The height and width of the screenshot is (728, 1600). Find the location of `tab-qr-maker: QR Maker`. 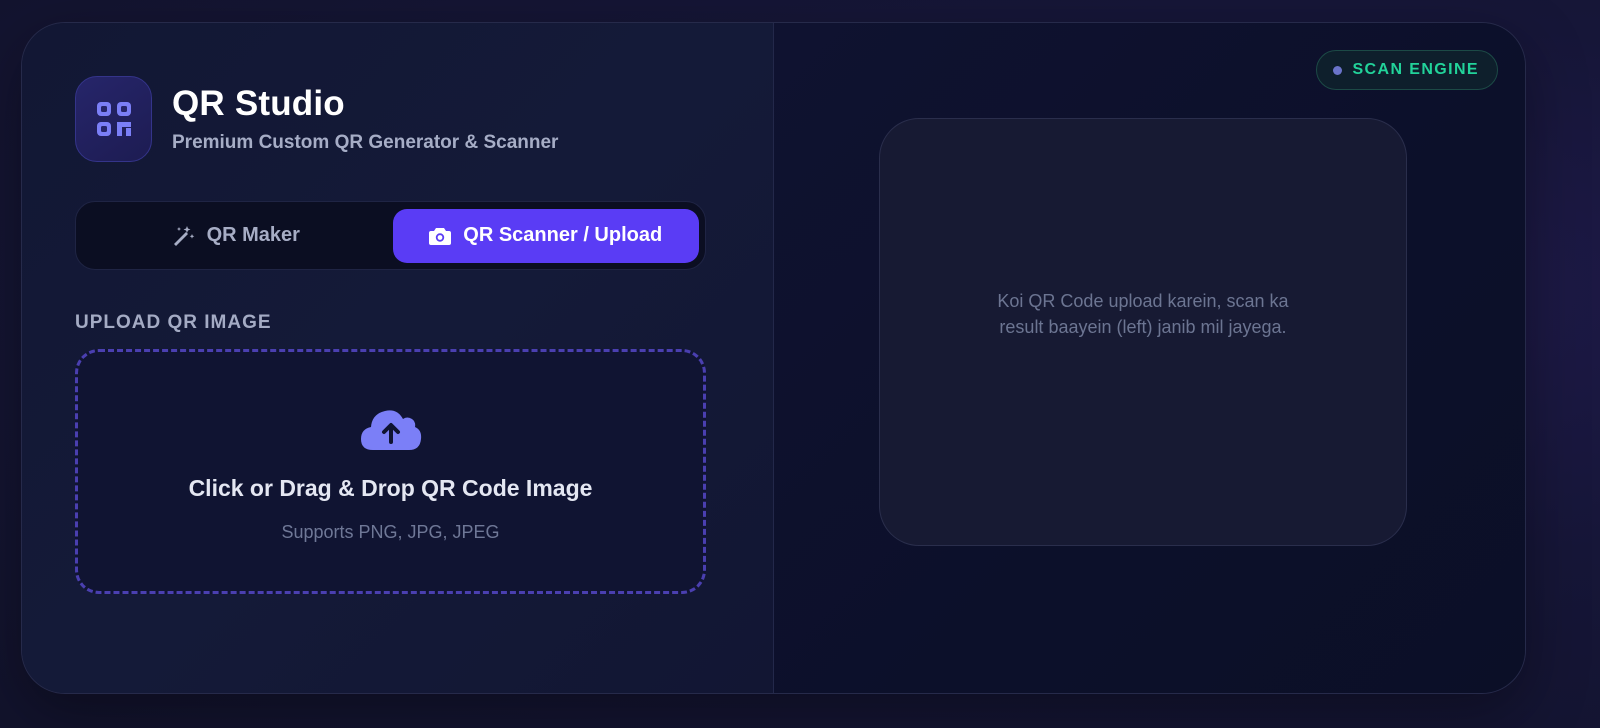

tab-qr-maker: QR Maker is located at coordinates (235, 236).